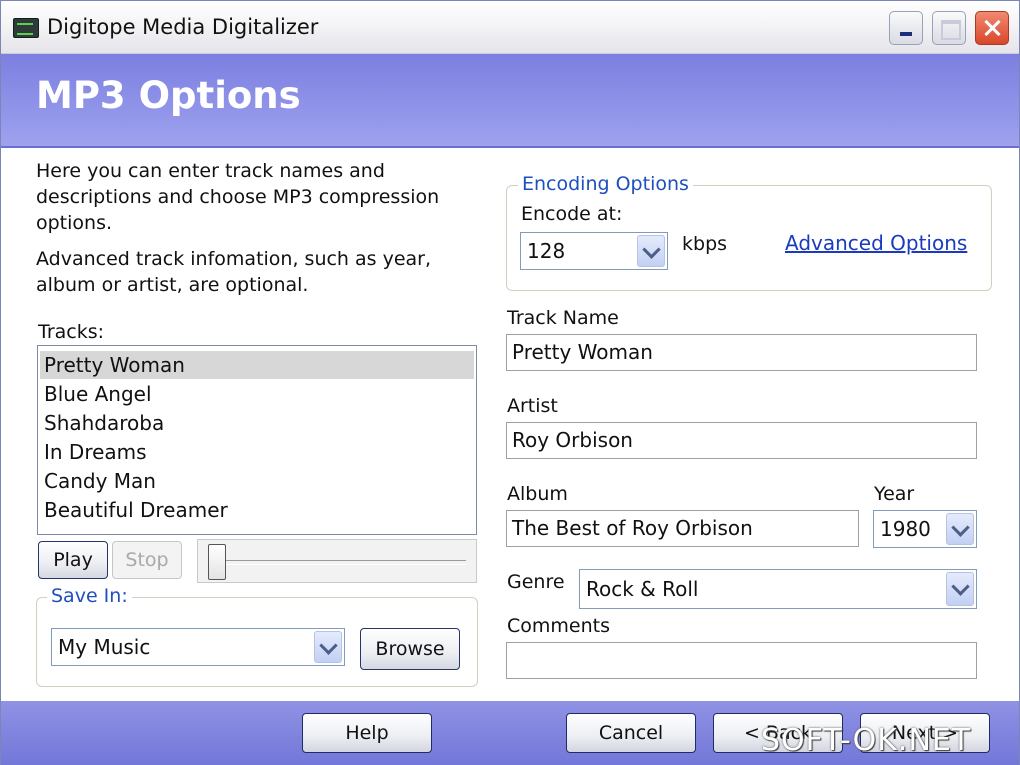 The height and width of the screenshot is (765, 1020). Describe the element at coordinates (741, 352) in the screenshot. I see `track-name-field: Pretty Woman` at that location.